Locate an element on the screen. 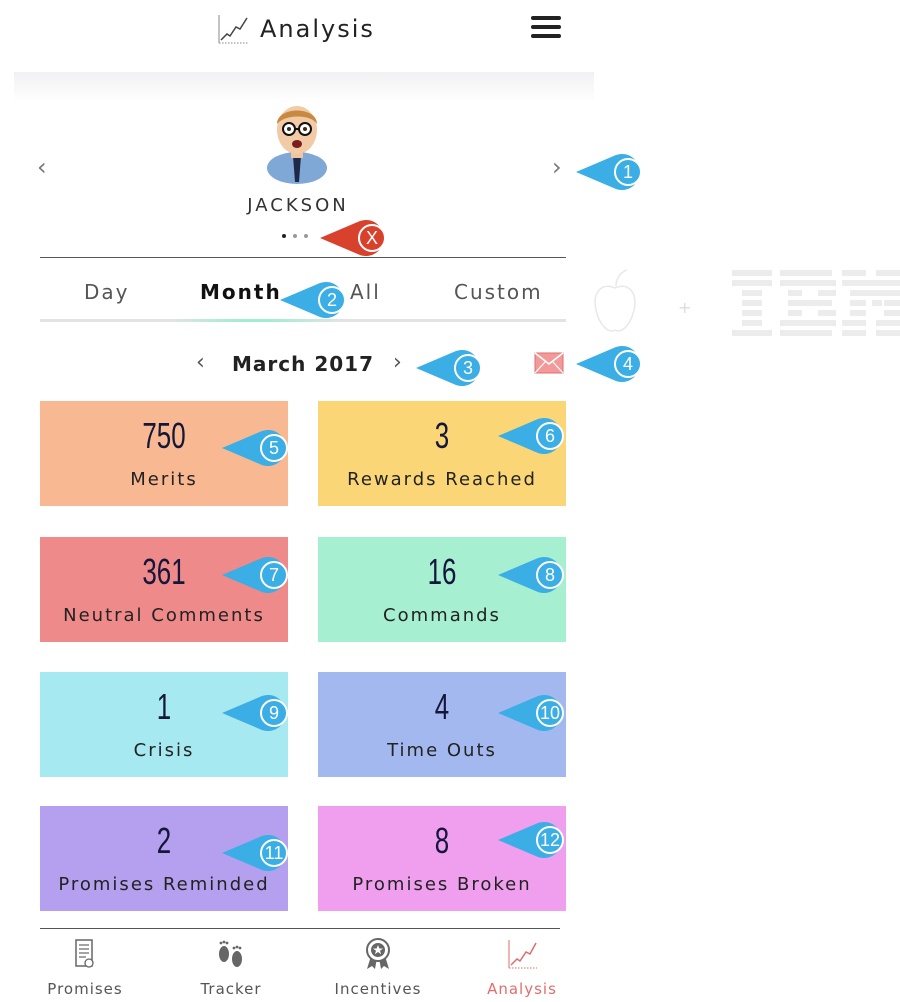 This screenshot has height=1002, width=900. callout-number: 11 is located at coordinates (274, 853).